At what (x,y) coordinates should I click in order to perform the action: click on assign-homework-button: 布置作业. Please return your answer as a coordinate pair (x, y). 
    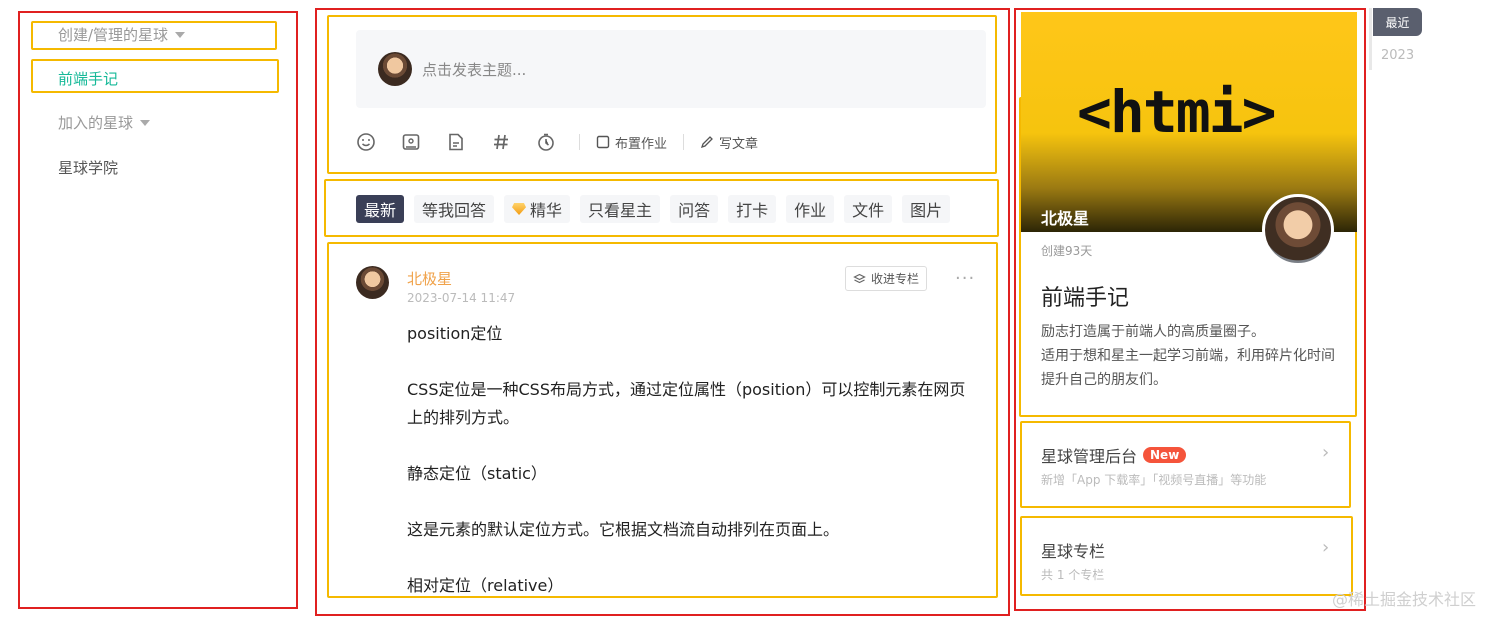
    Looking at the image, I should click on (631, 142).